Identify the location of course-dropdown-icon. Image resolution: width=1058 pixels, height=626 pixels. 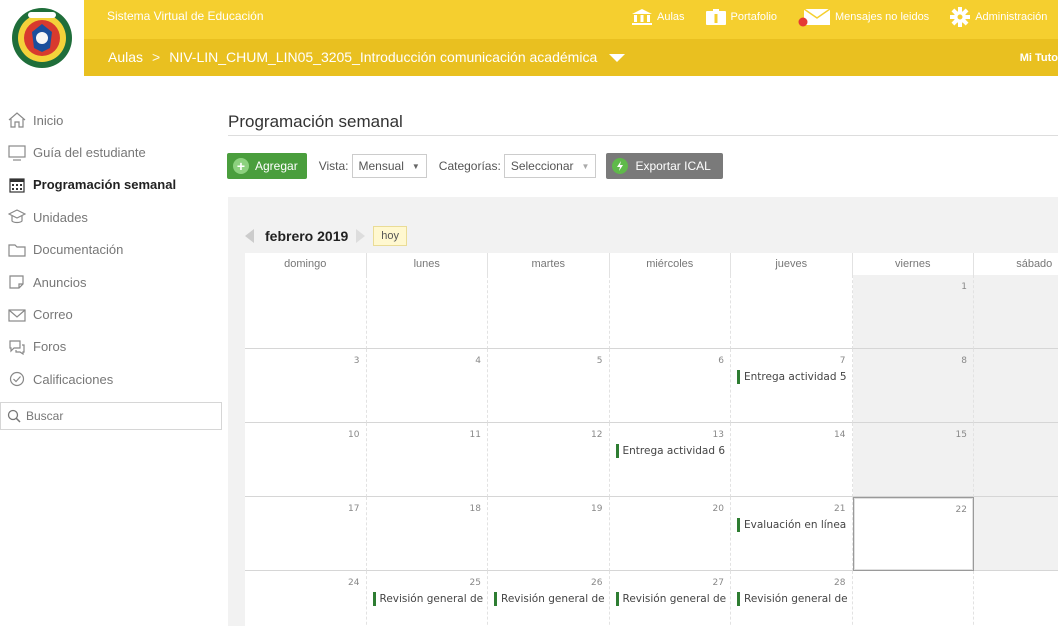
(617, 58).